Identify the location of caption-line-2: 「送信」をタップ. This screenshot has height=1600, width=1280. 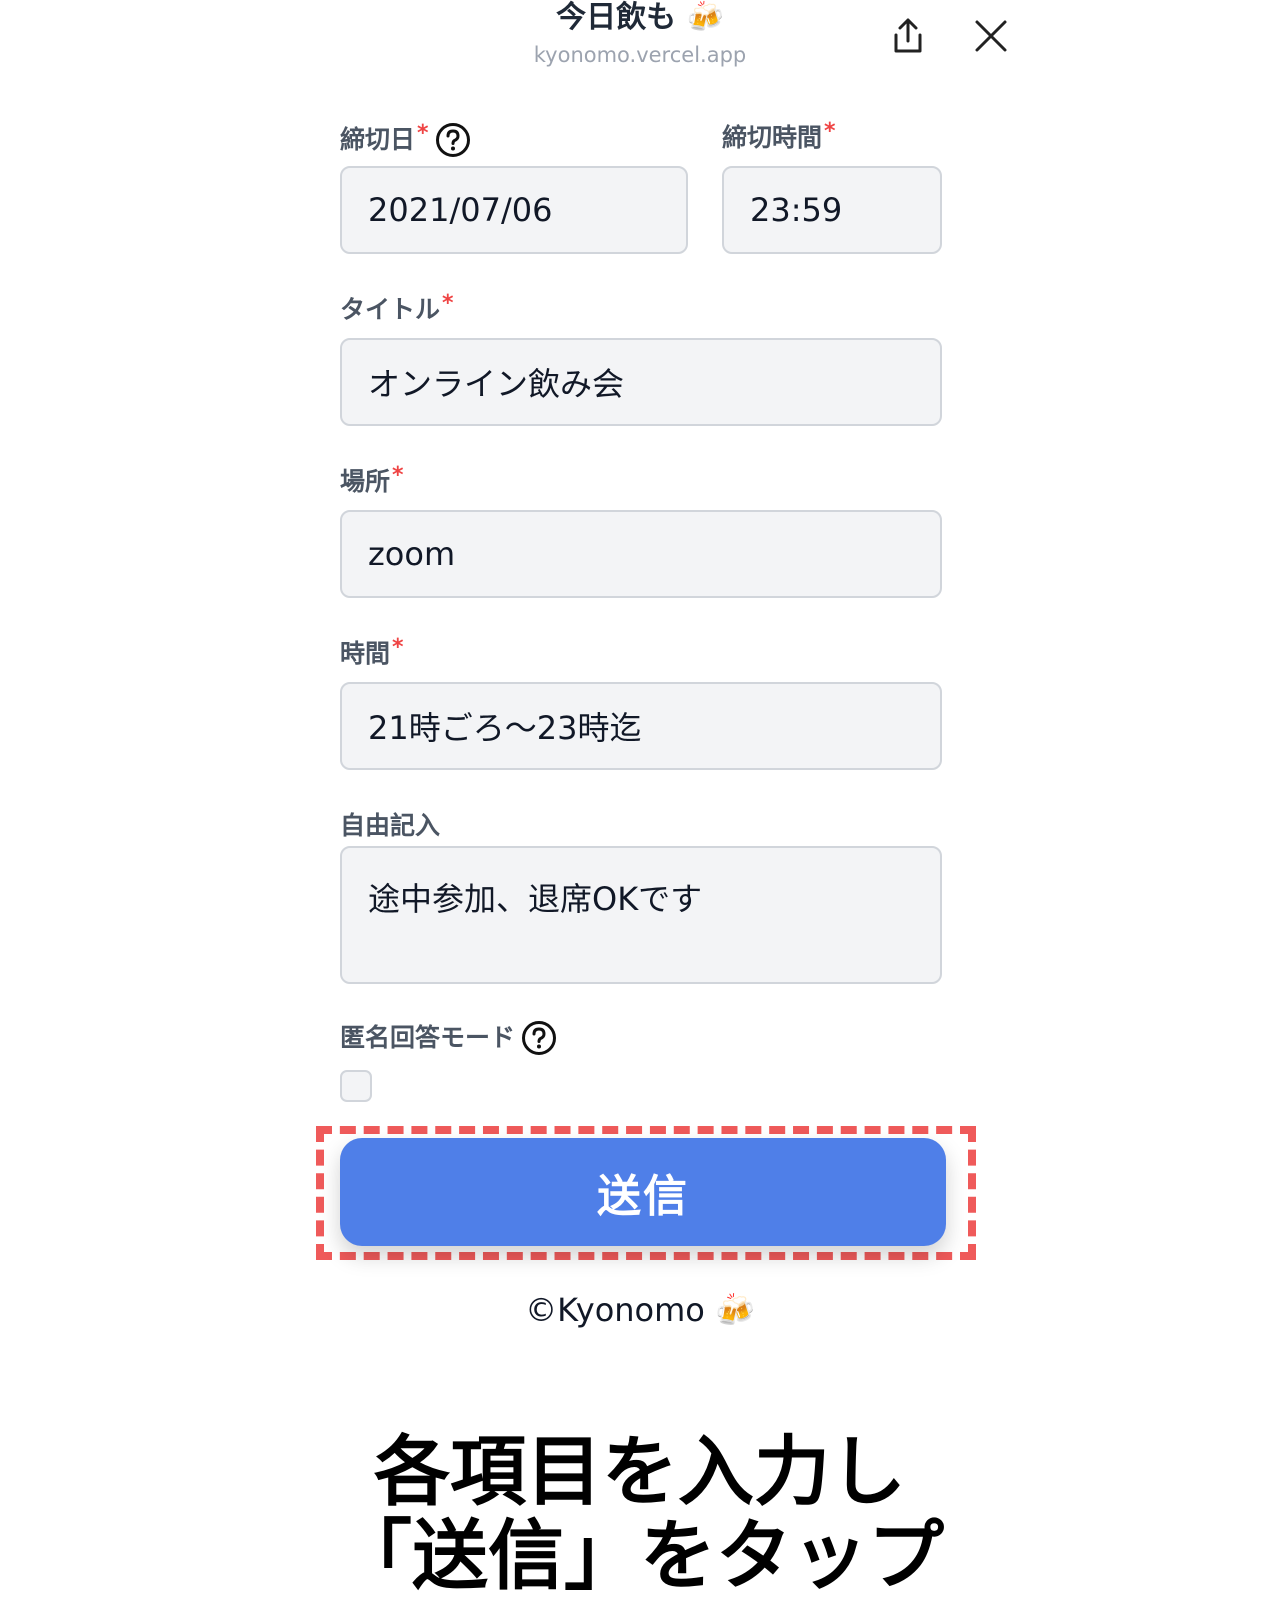
(640, 1555).